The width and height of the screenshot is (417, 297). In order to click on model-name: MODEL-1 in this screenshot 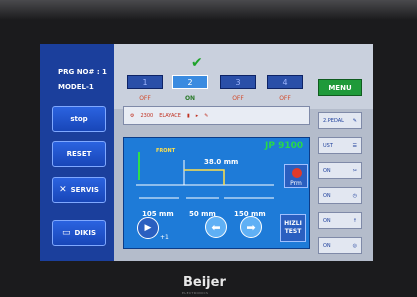, I will do `click(76, 87)`.